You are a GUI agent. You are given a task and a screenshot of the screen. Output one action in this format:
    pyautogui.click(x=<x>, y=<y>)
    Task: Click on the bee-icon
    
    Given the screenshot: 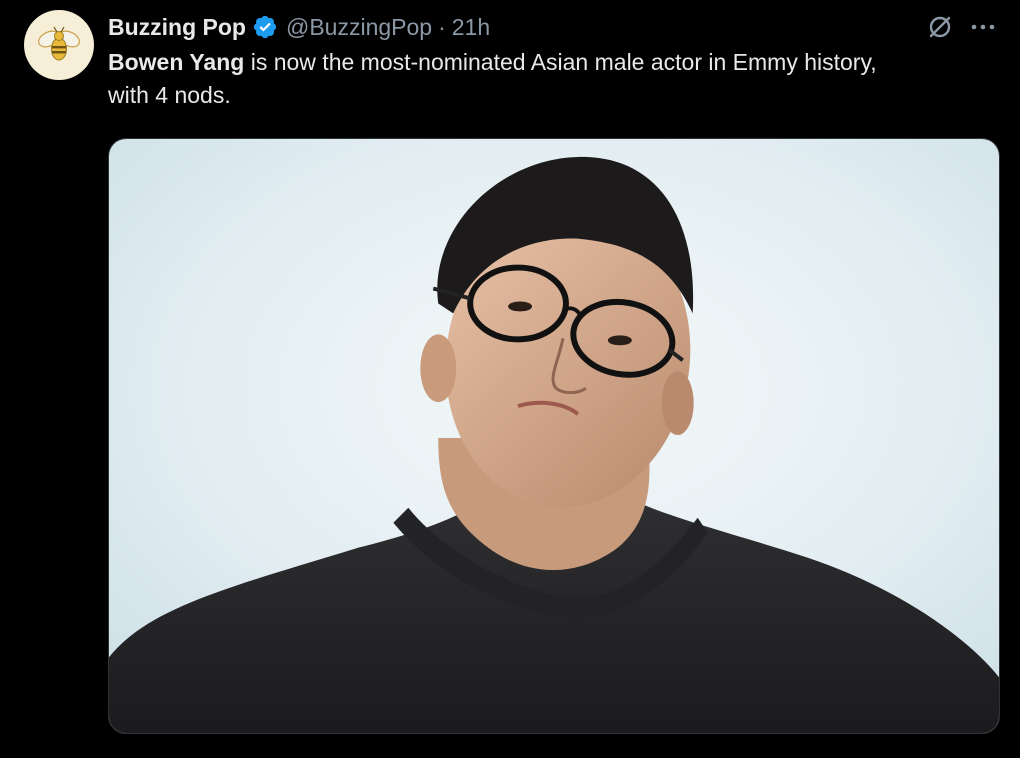 What is the action you would take?
    pyautogui.click(x=59, y=43)
    